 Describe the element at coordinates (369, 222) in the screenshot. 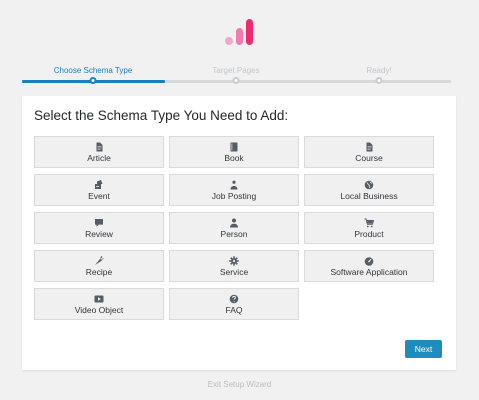

I see `cart-icon` at that location.